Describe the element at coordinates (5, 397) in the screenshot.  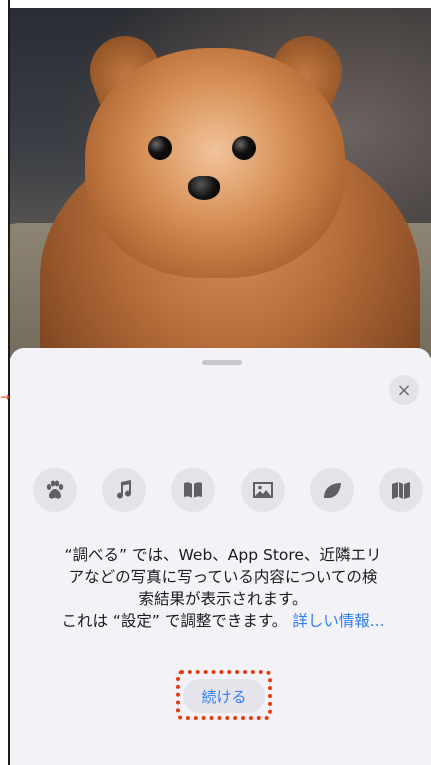
I see `annotation-arrow: →` at that location.